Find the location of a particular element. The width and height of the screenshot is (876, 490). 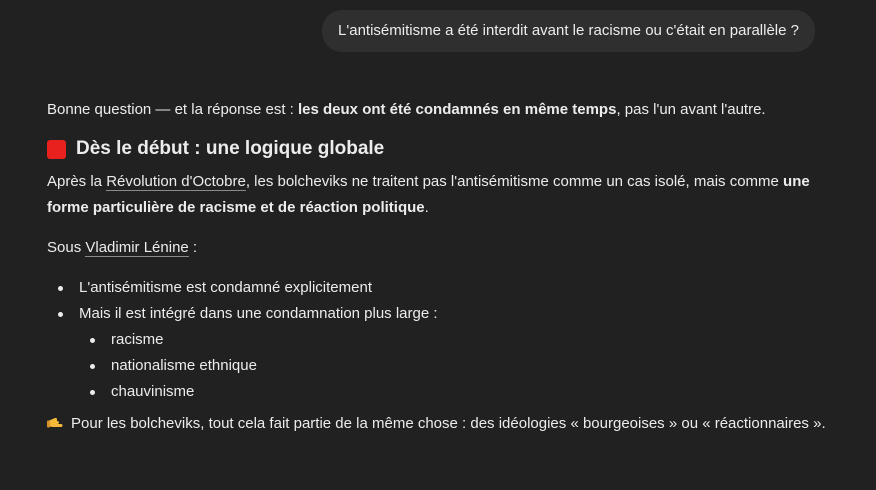

sub-bullet-text: chauvinisme is located at coordinates (153, 391).